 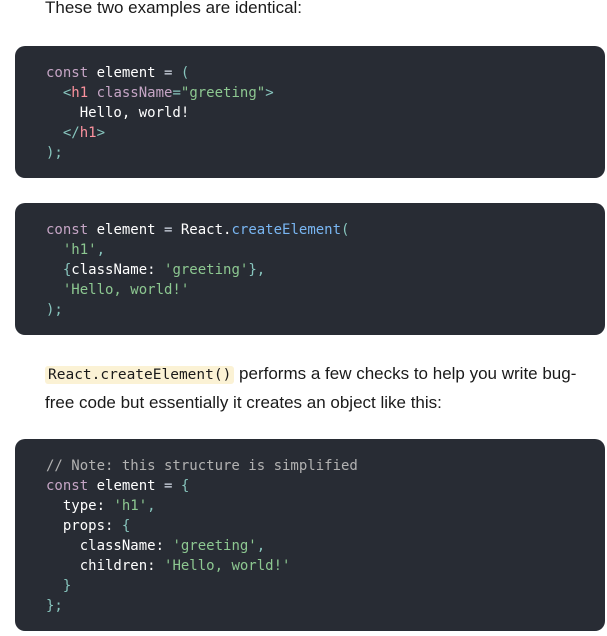 I want to click on code-punctuation: =, so click(x=176, y=93).